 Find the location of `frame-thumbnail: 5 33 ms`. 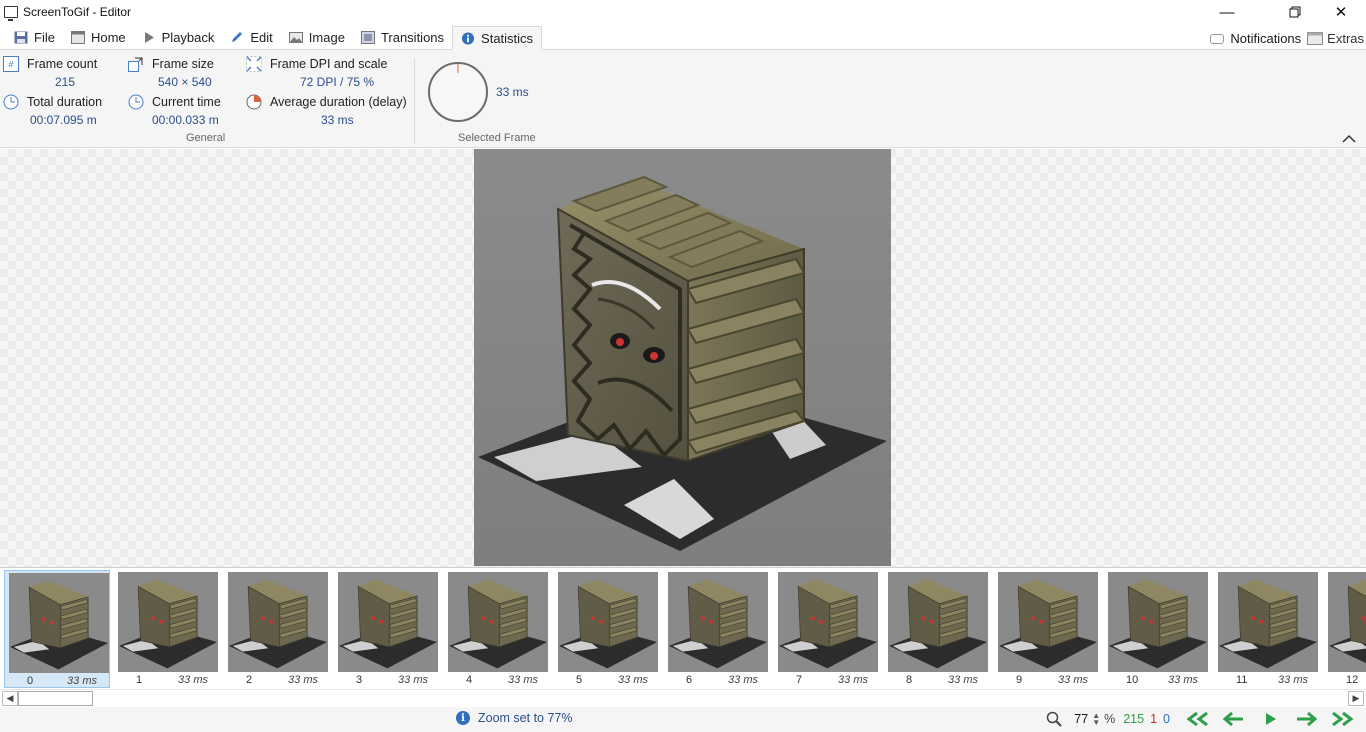

frame-thumbnail: 5 33 ms is located at coordinates (607, 629).